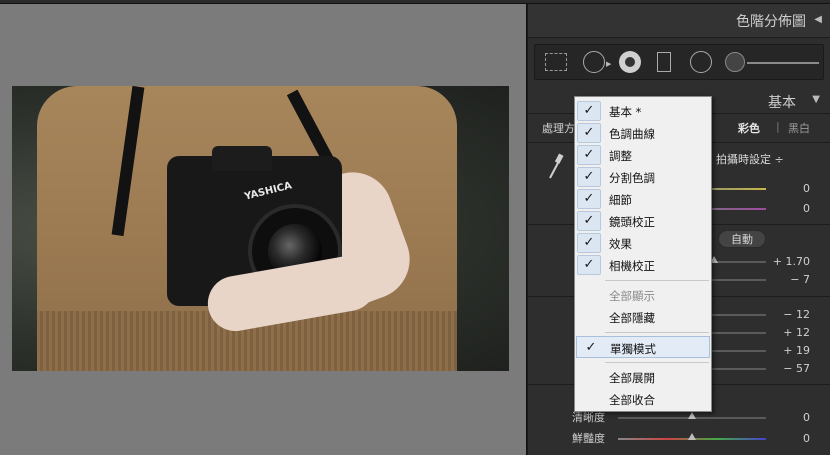  I want to click on menu-item-detail: ✓ 細節, so click(643, 199).